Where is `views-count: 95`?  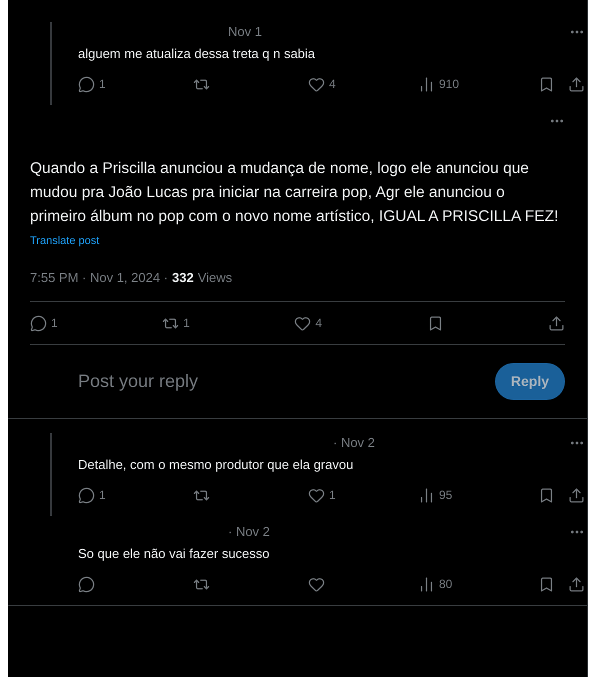 views-count: 95 is located at coordinates (445, 495).